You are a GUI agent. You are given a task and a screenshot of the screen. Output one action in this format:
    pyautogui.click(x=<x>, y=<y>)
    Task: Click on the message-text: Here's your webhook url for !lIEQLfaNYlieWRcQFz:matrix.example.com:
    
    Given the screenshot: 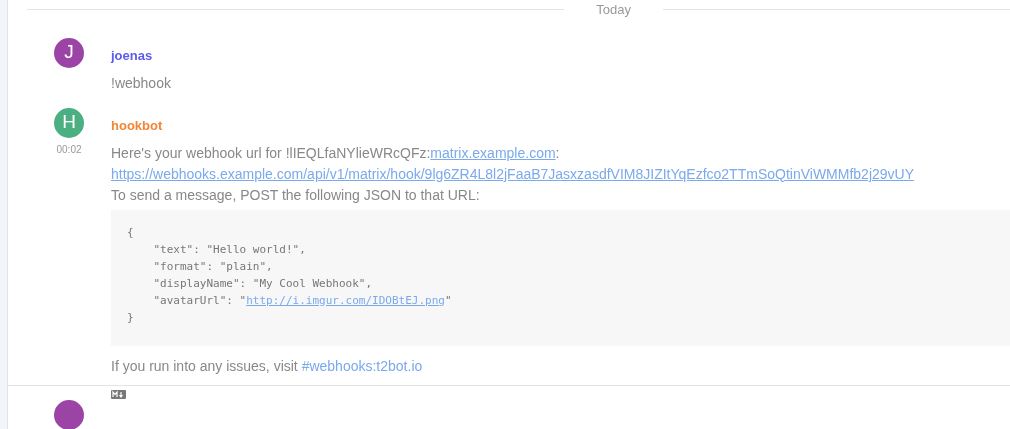 What is the action you would take?
    pyautogui.click(x=336, y=153)
    